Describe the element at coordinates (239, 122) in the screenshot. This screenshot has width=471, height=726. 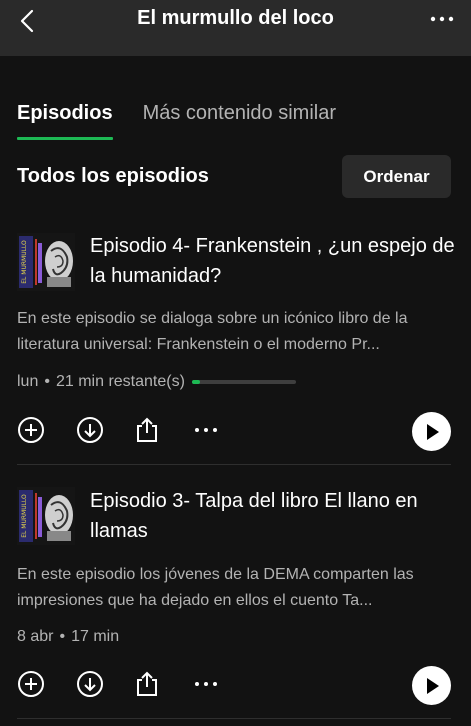
I see `tab-similar-content: Más contenido similar` at that location.